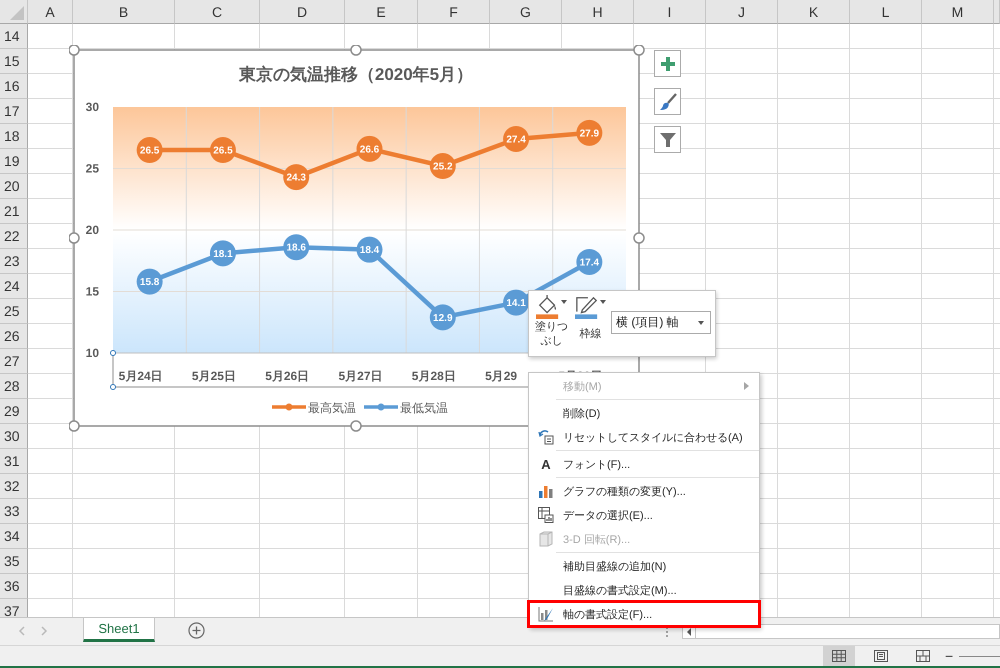  I want to click on plus-icon, so click(668, 64).